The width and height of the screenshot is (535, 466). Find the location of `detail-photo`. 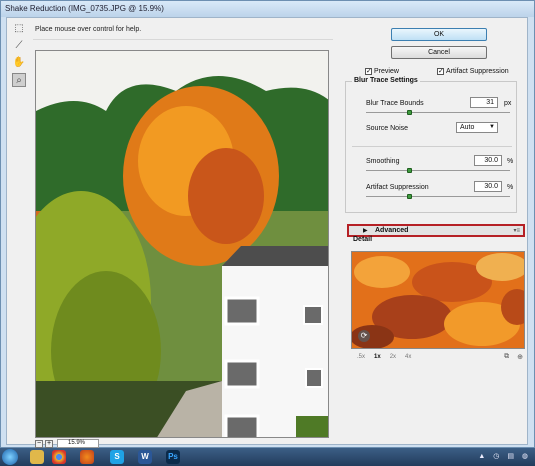

detail-photo is located at coordinates (438, 300).